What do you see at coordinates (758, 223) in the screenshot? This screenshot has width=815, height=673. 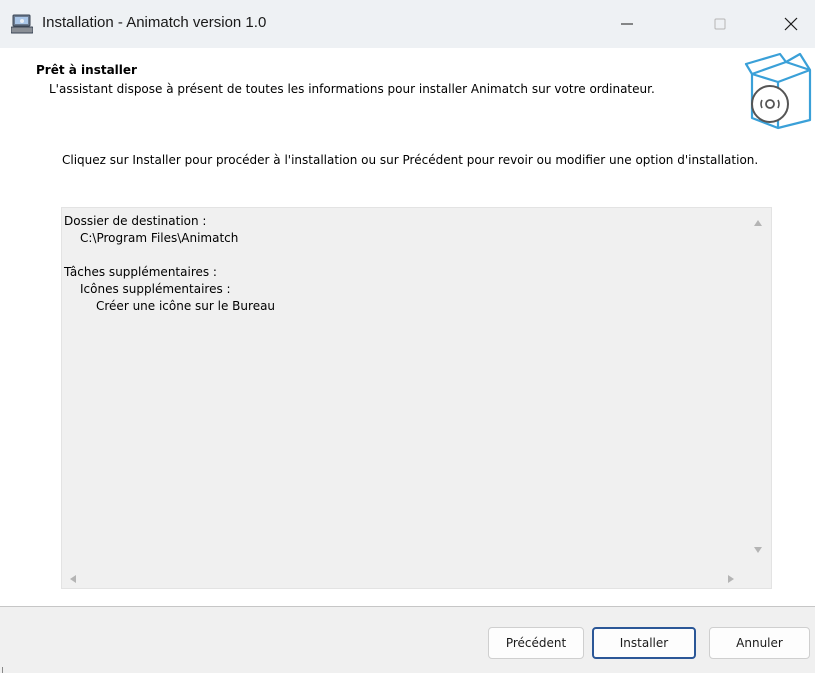 I see `scroll-up-icon` at bounding box center [758, 223].